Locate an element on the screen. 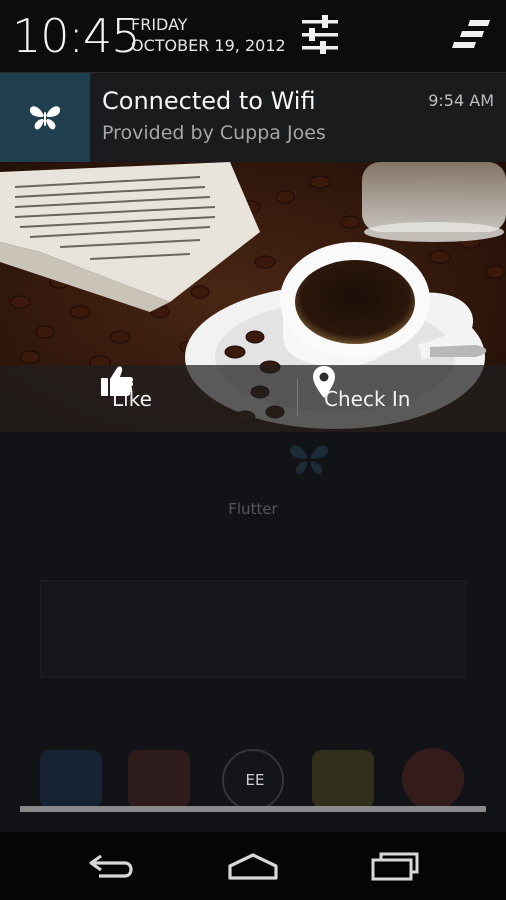  like-action-button: Like is located at coordinates (126, 398).